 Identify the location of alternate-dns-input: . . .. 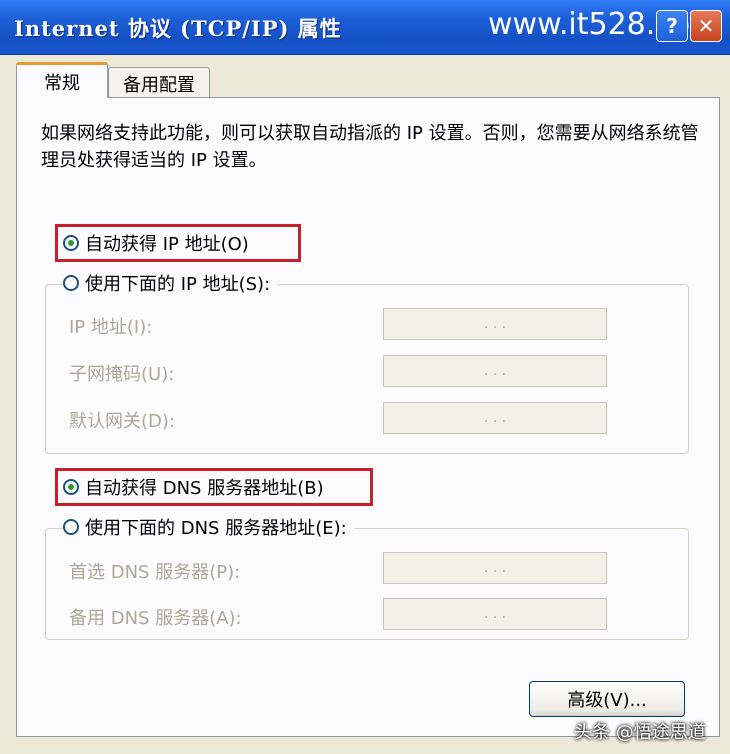
(495, 614).